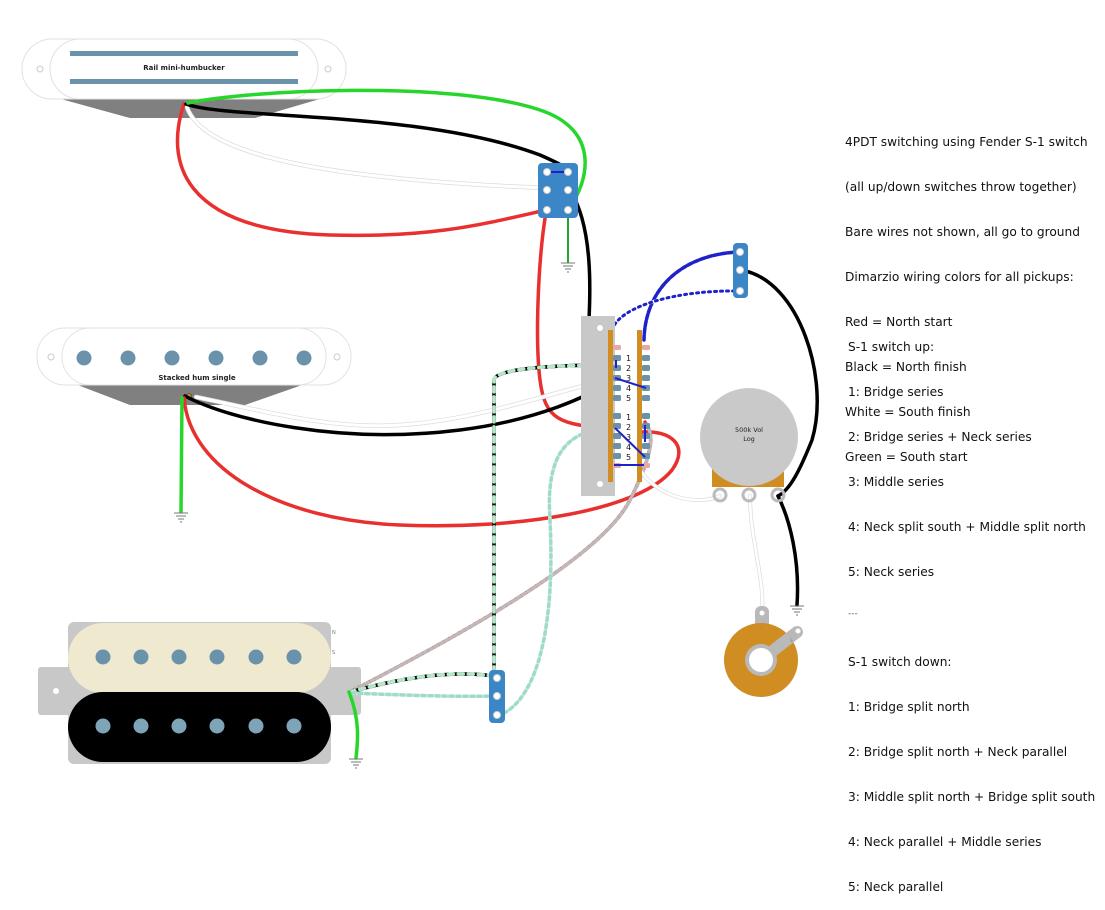 The width and height of the screenshot is (1105, 910). I want to click on output-tab-switch, so click(740, 270).